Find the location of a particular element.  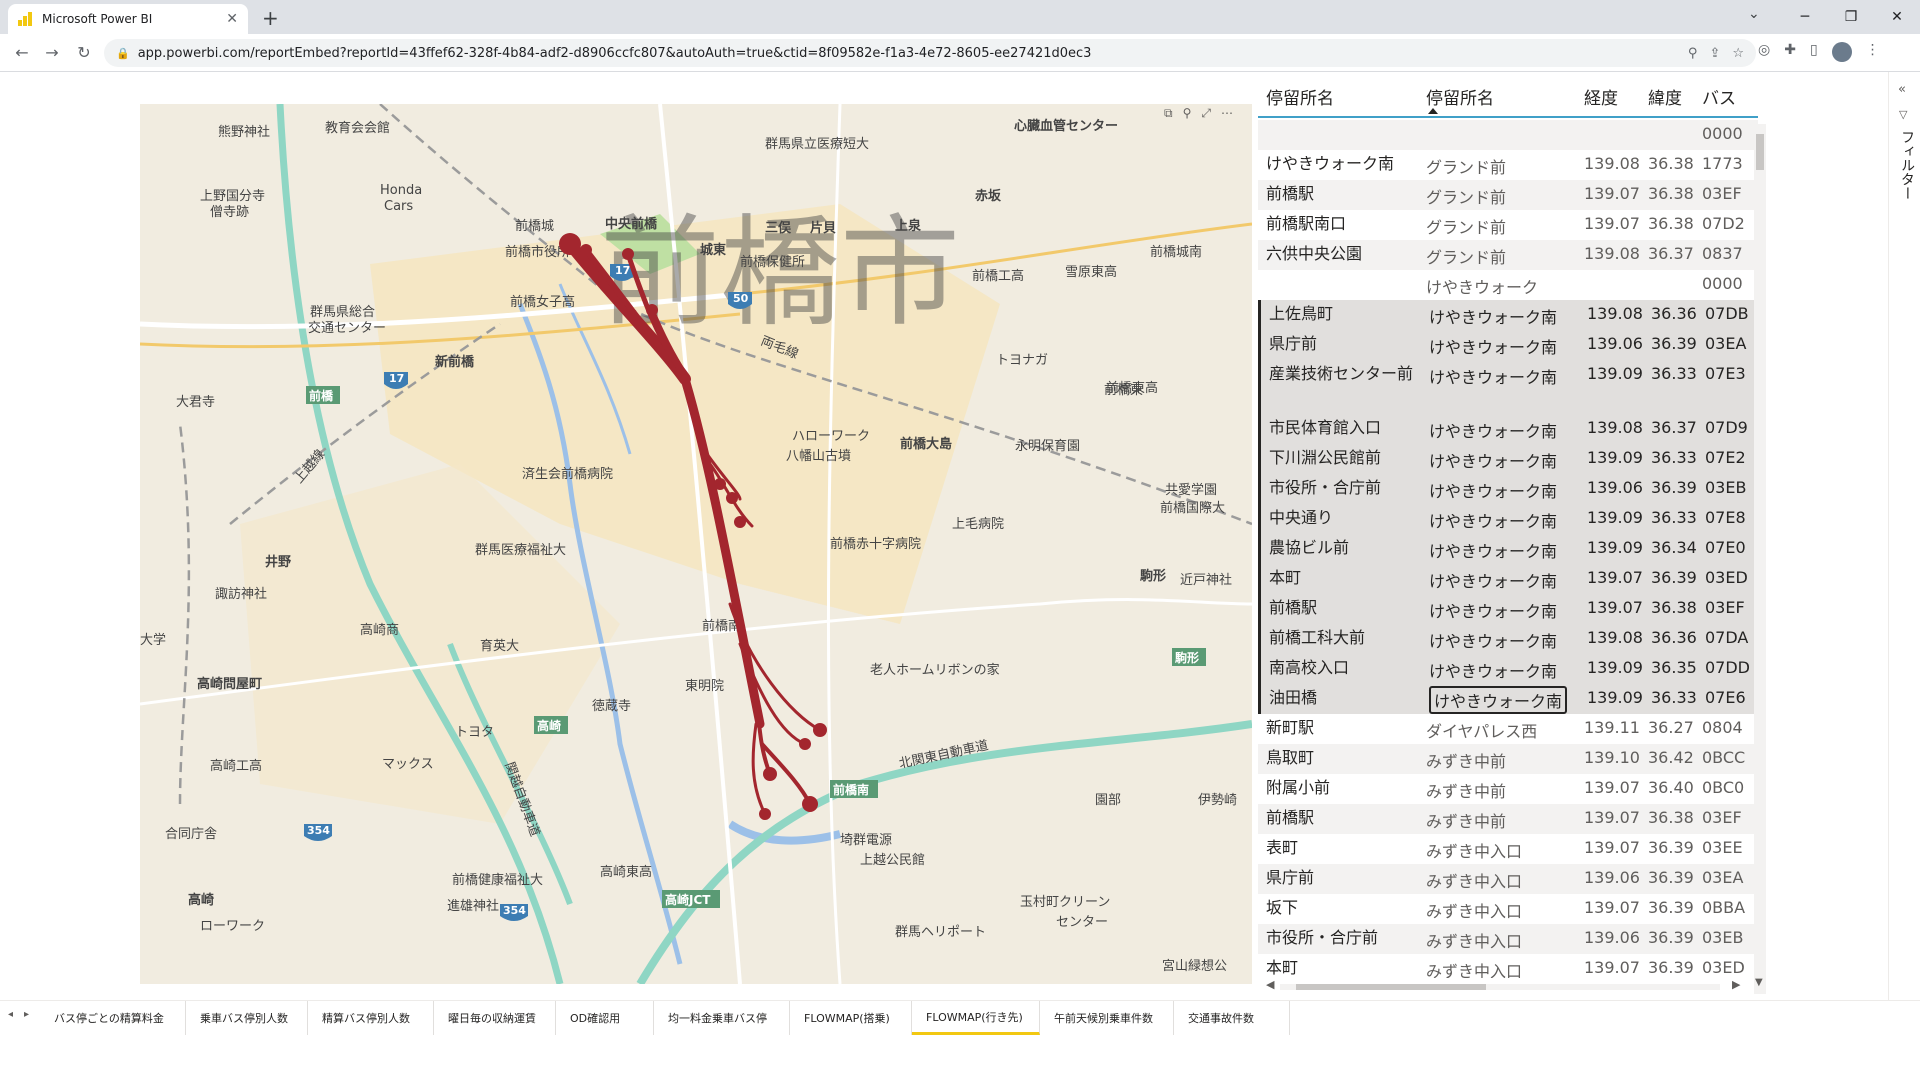

close-icon: ✕ is located at coordinates (232, 19).